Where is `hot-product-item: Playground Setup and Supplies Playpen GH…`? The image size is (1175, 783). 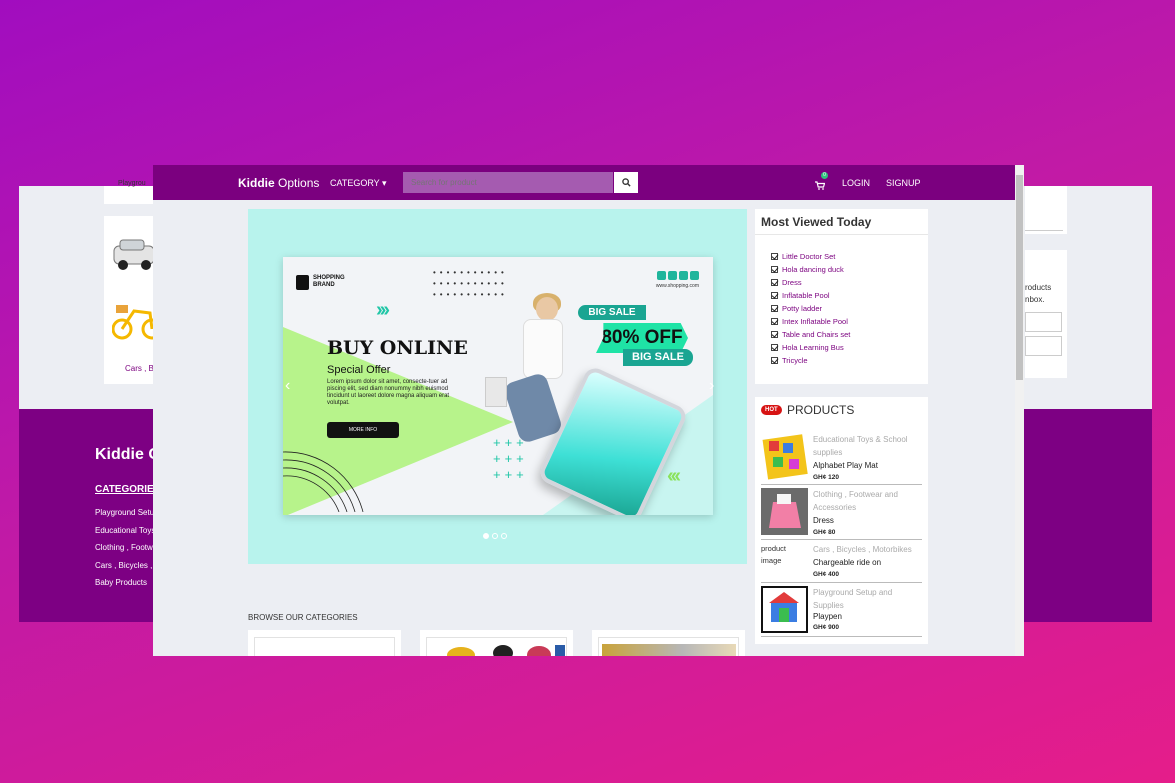 hot-product-item: Playground Setup and Supplies Playpen GH… is located at coordinates (841, 611).